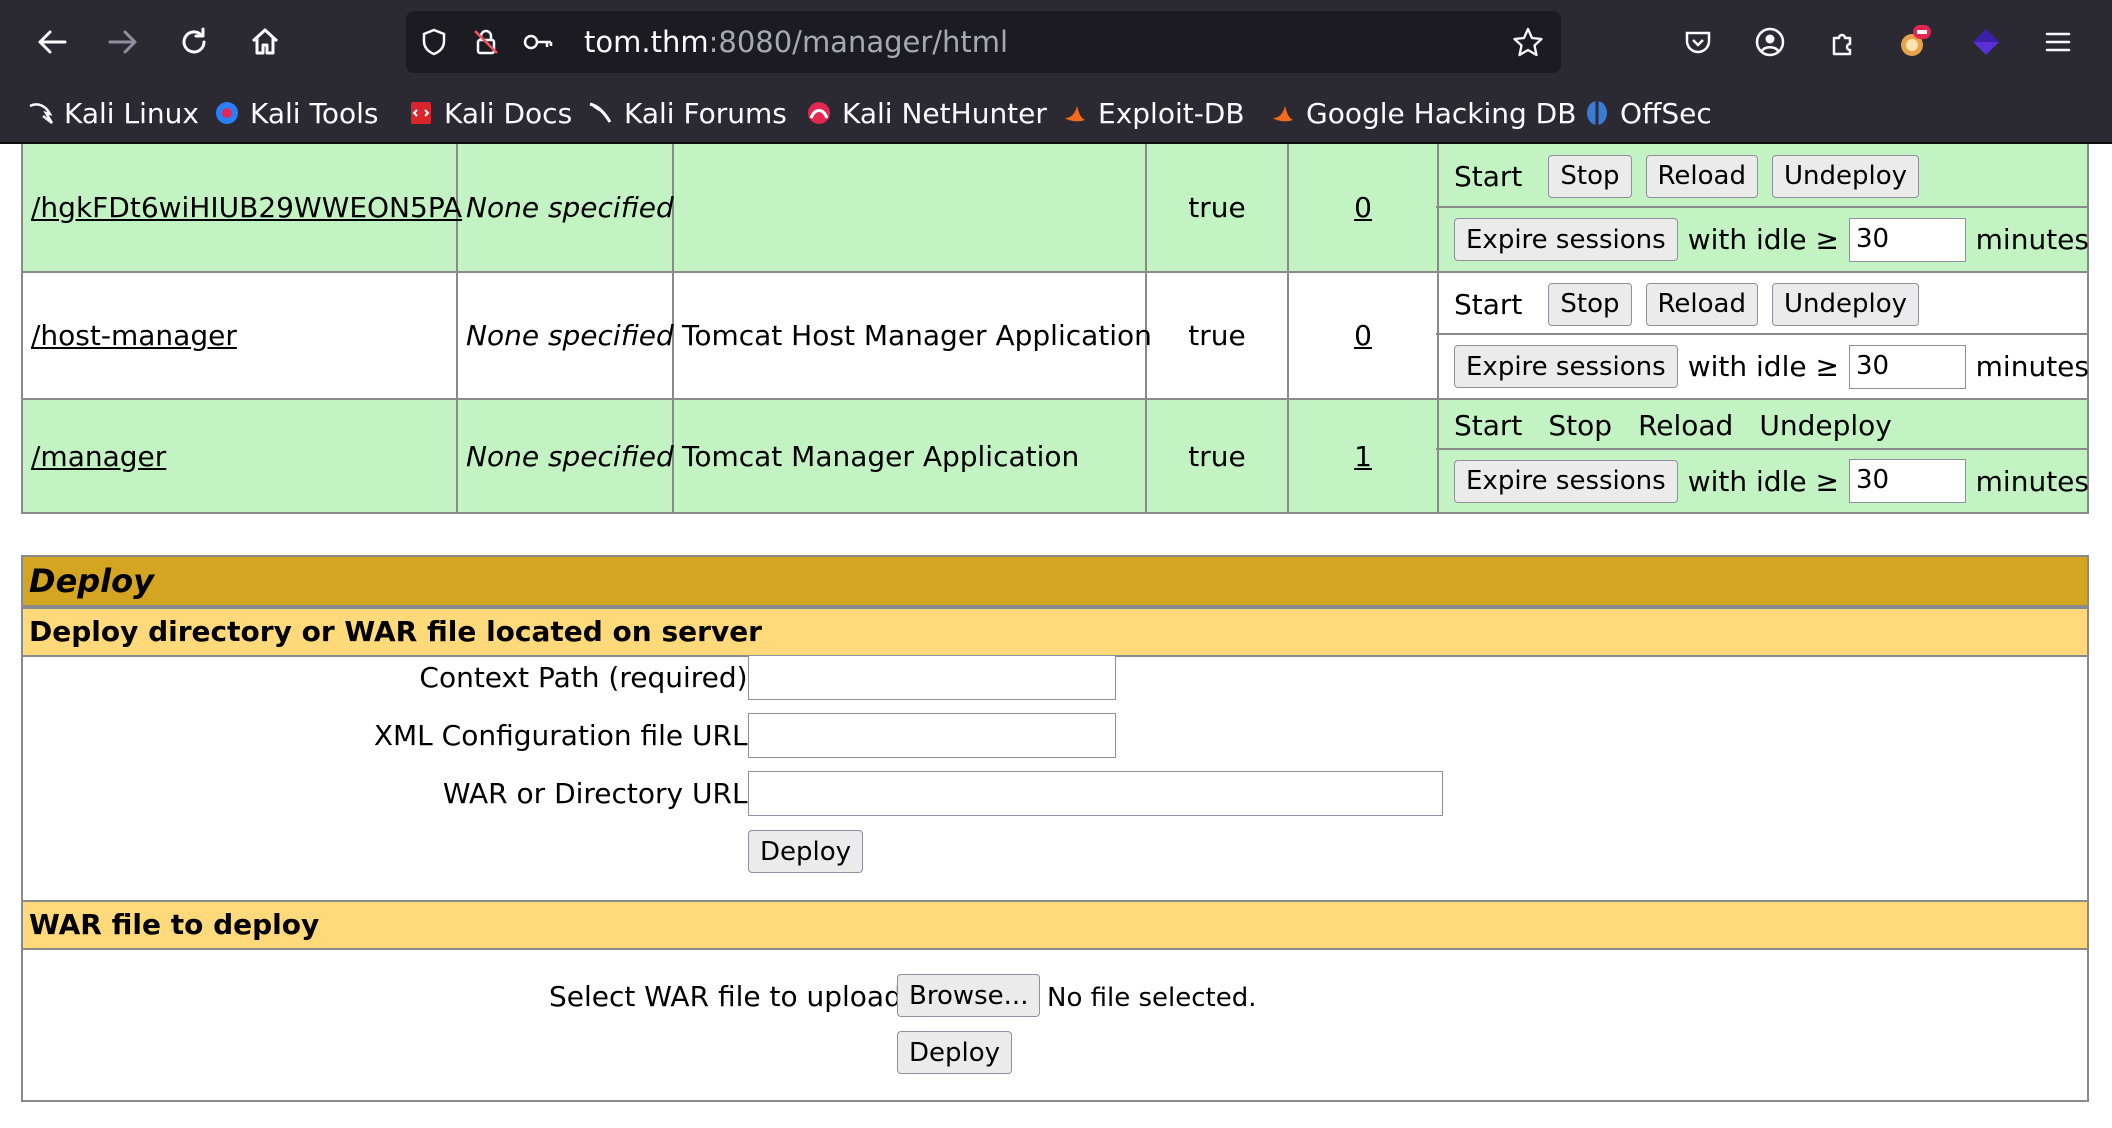 The image size is (2112, 1128). What do you see at coordinates (806, 851) in the screenshot?
I see `deploy-server-button: Deploy` at bounding box center [806, 851].